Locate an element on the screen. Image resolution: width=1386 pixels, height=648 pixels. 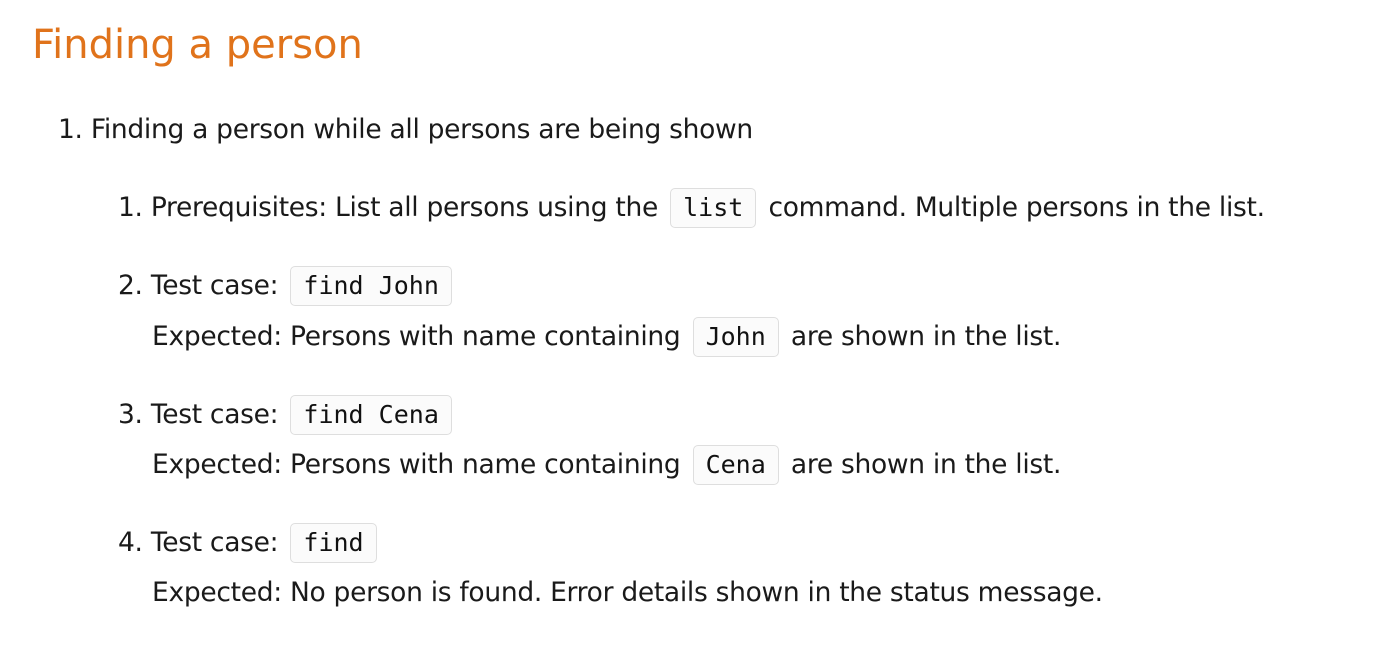
sub-item-2: 2. Test case: find John is located at coordinates (287, 286).